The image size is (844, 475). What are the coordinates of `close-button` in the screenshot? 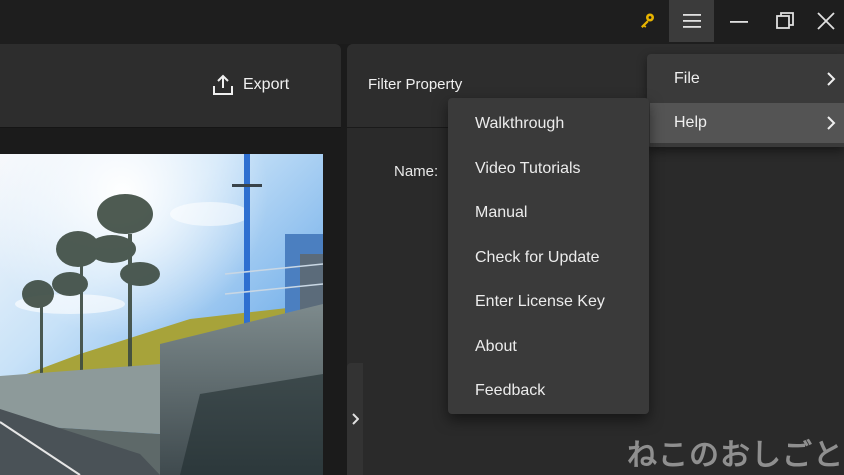 It's located at (826, 21).